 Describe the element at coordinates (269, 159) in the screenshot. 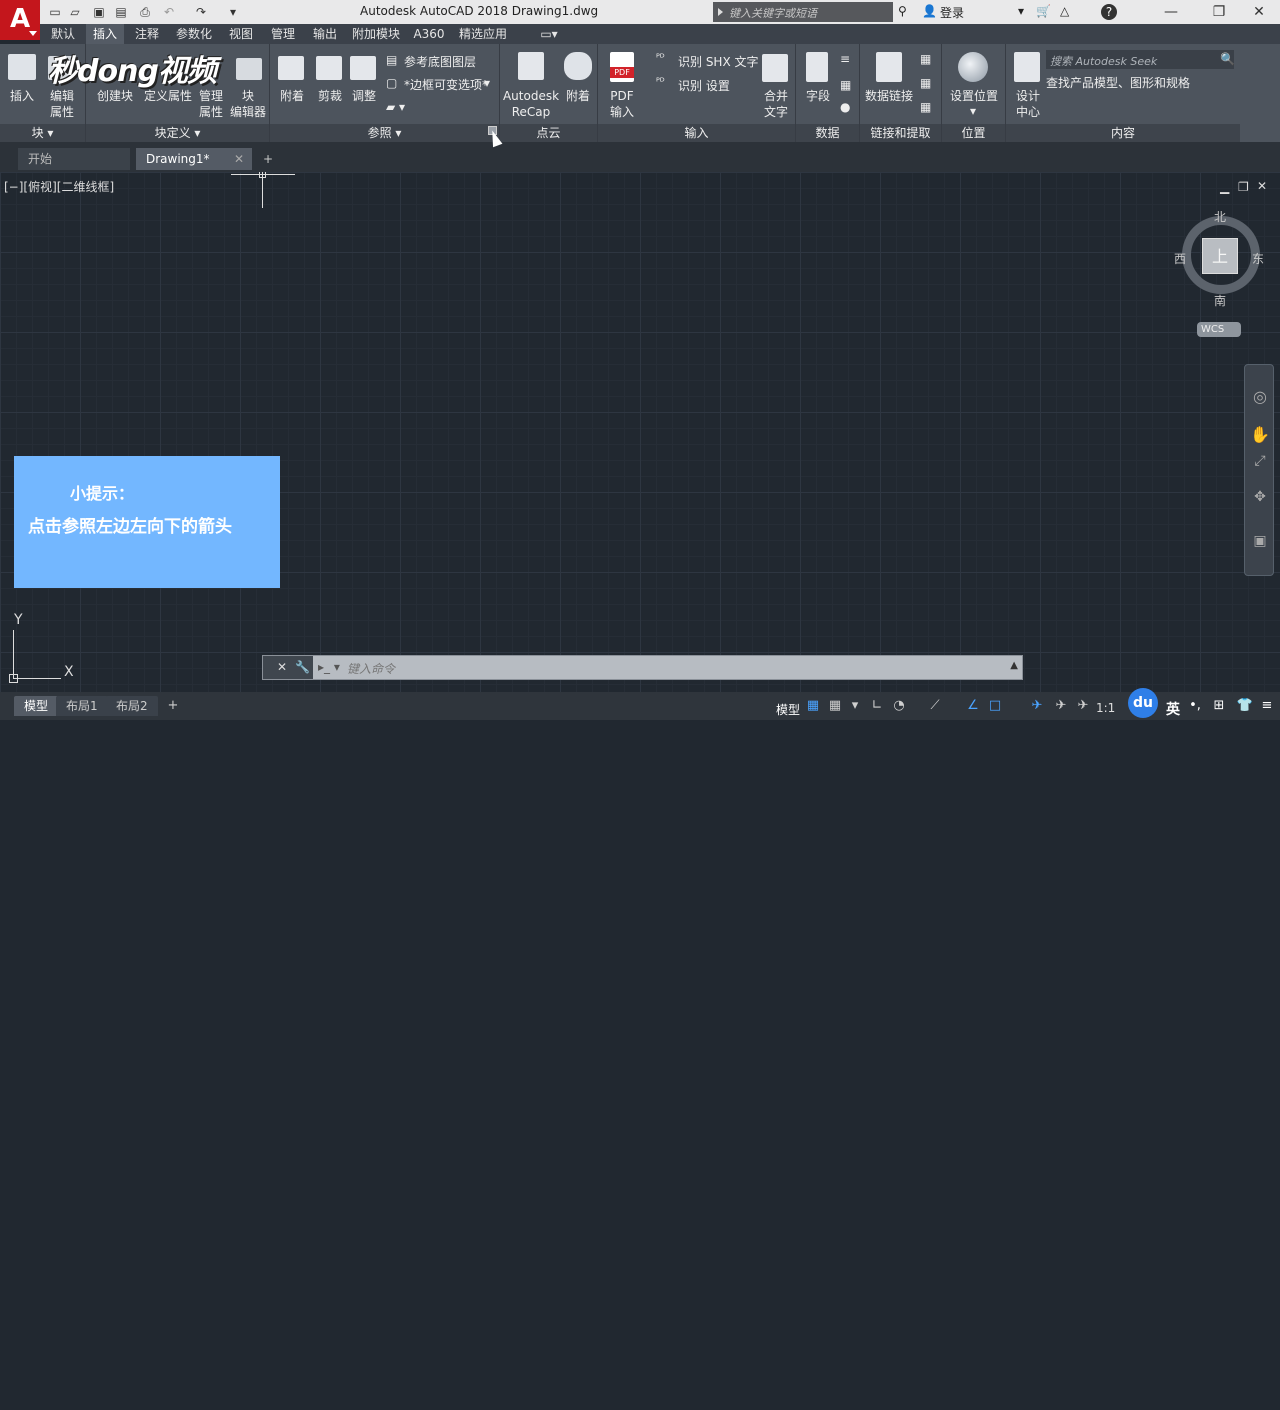

I see `new-tab-button: +` at that location.